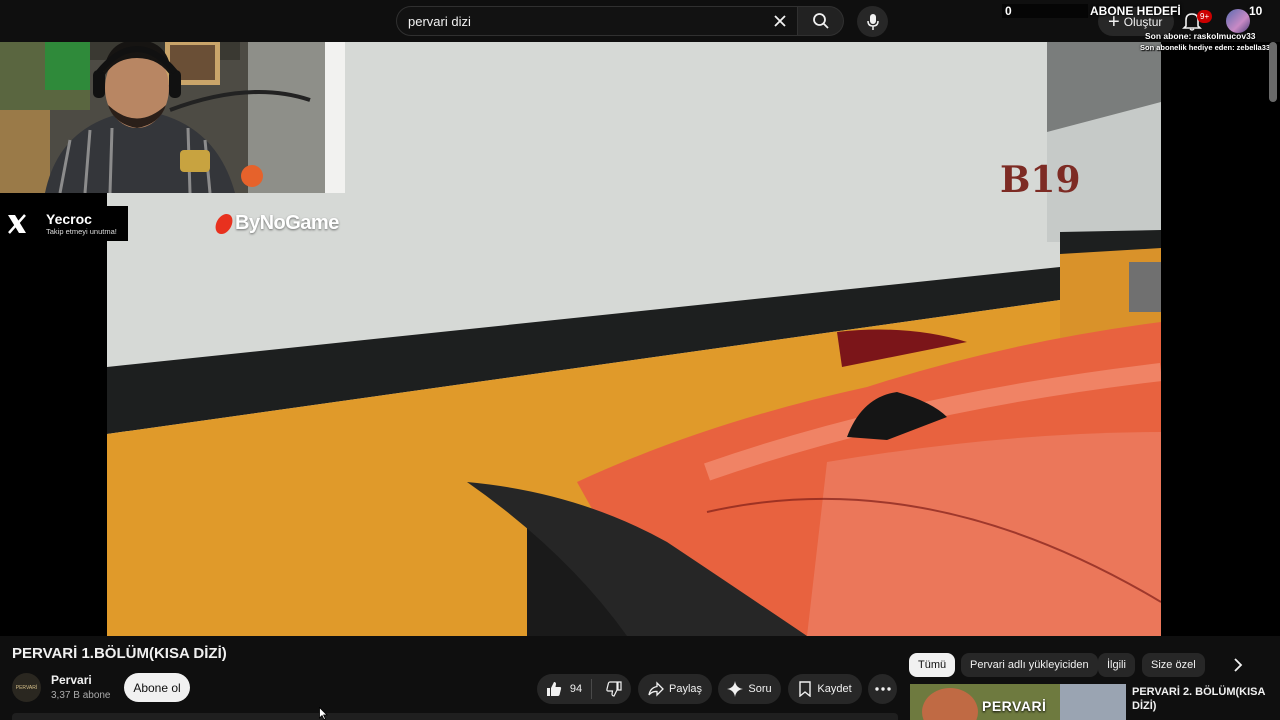 Image resolution: width=1280 pixels, height=720 pixels. Describe the element at coordinates (805, 689) in the screenshot. I see `bookmark-icon` at that location.